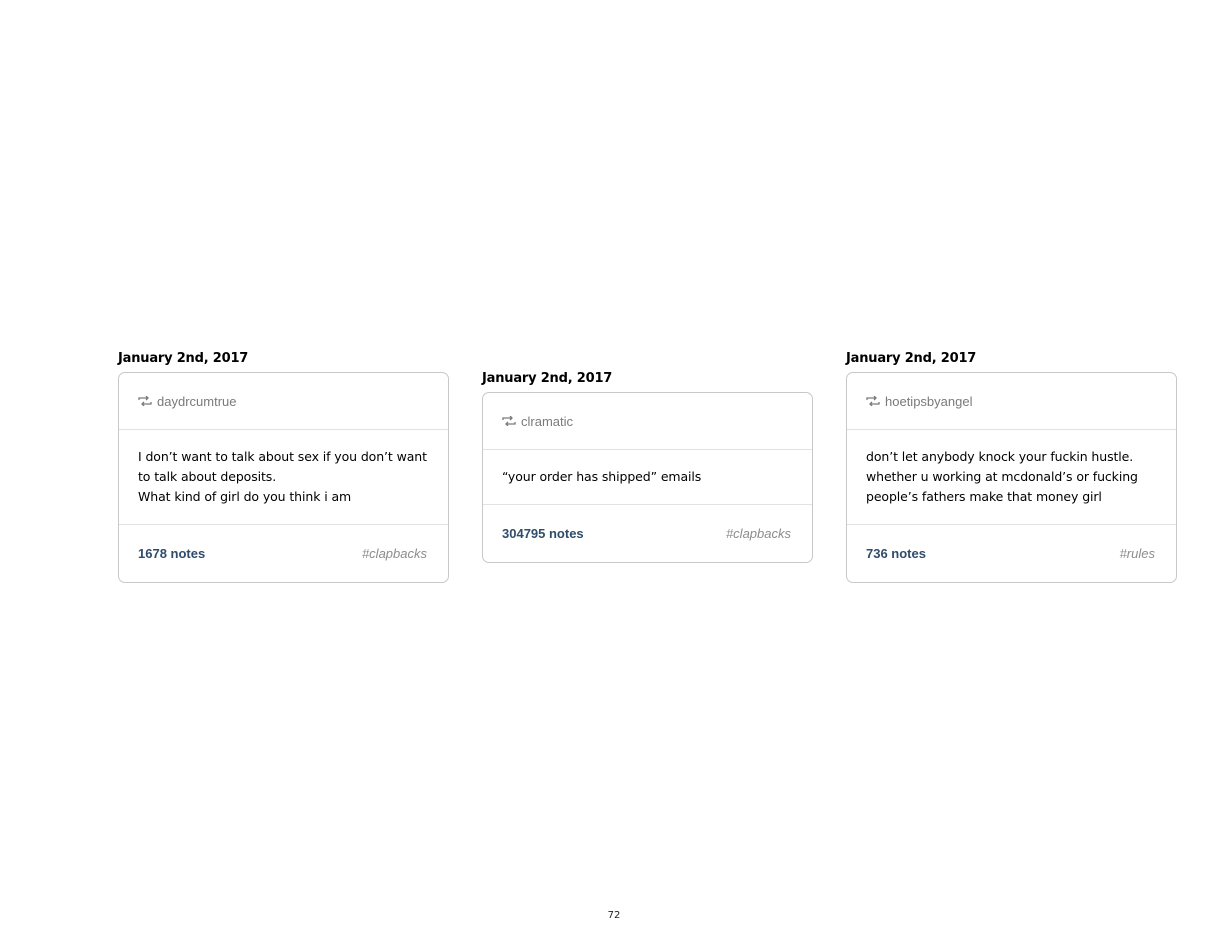 The width and height of the screenshot is (1228, 945). What do you see at coordinates (547, 421) in the screenshot?
I see `post-username: clramatic` at bounding box center [547, 421].